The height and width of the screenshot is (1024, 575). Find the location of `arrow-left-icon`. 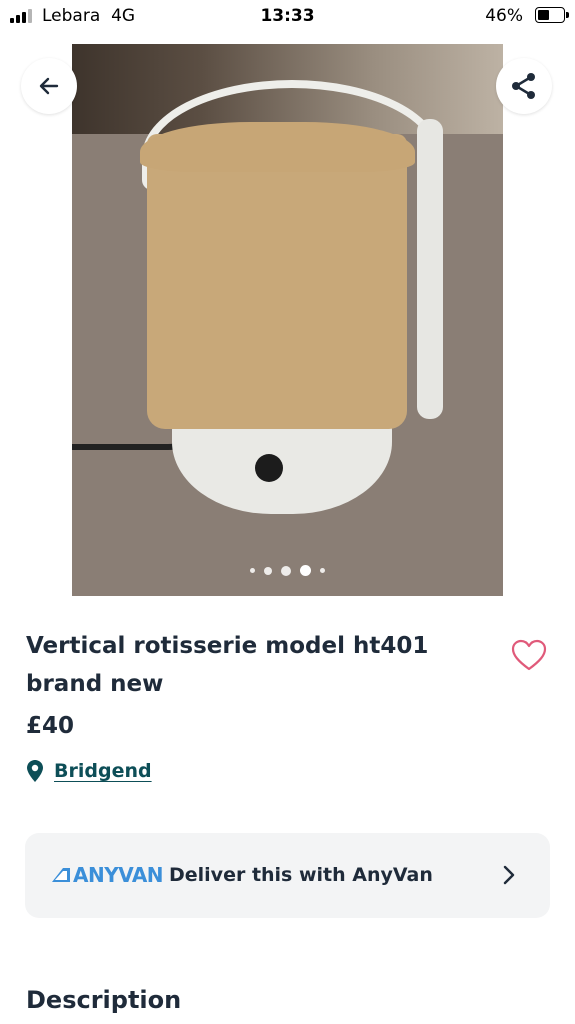

arrow-left-icon is located at coordinates (49, 86).